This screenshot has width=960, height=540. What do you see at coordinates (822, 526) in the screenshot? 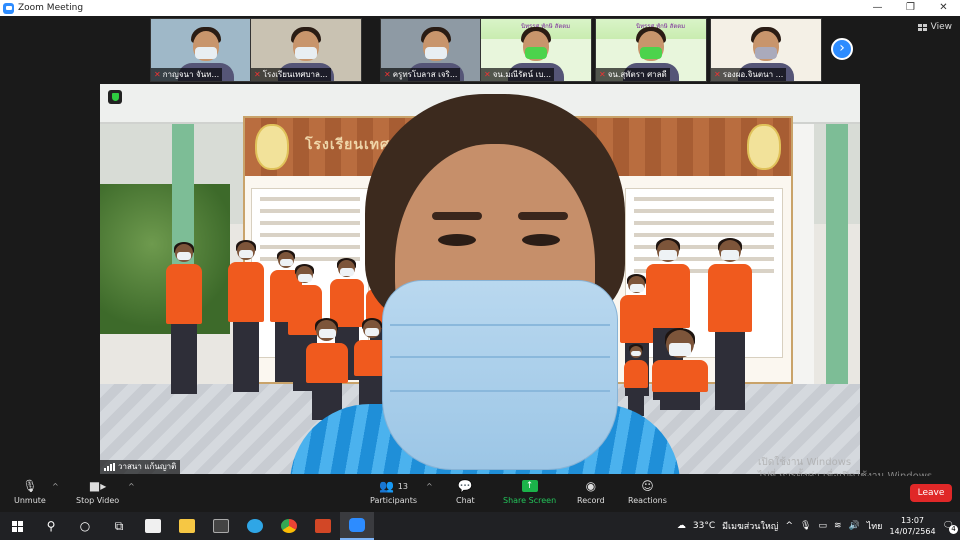
I see `network-icon: ▭` at bounding box center [822, 526].